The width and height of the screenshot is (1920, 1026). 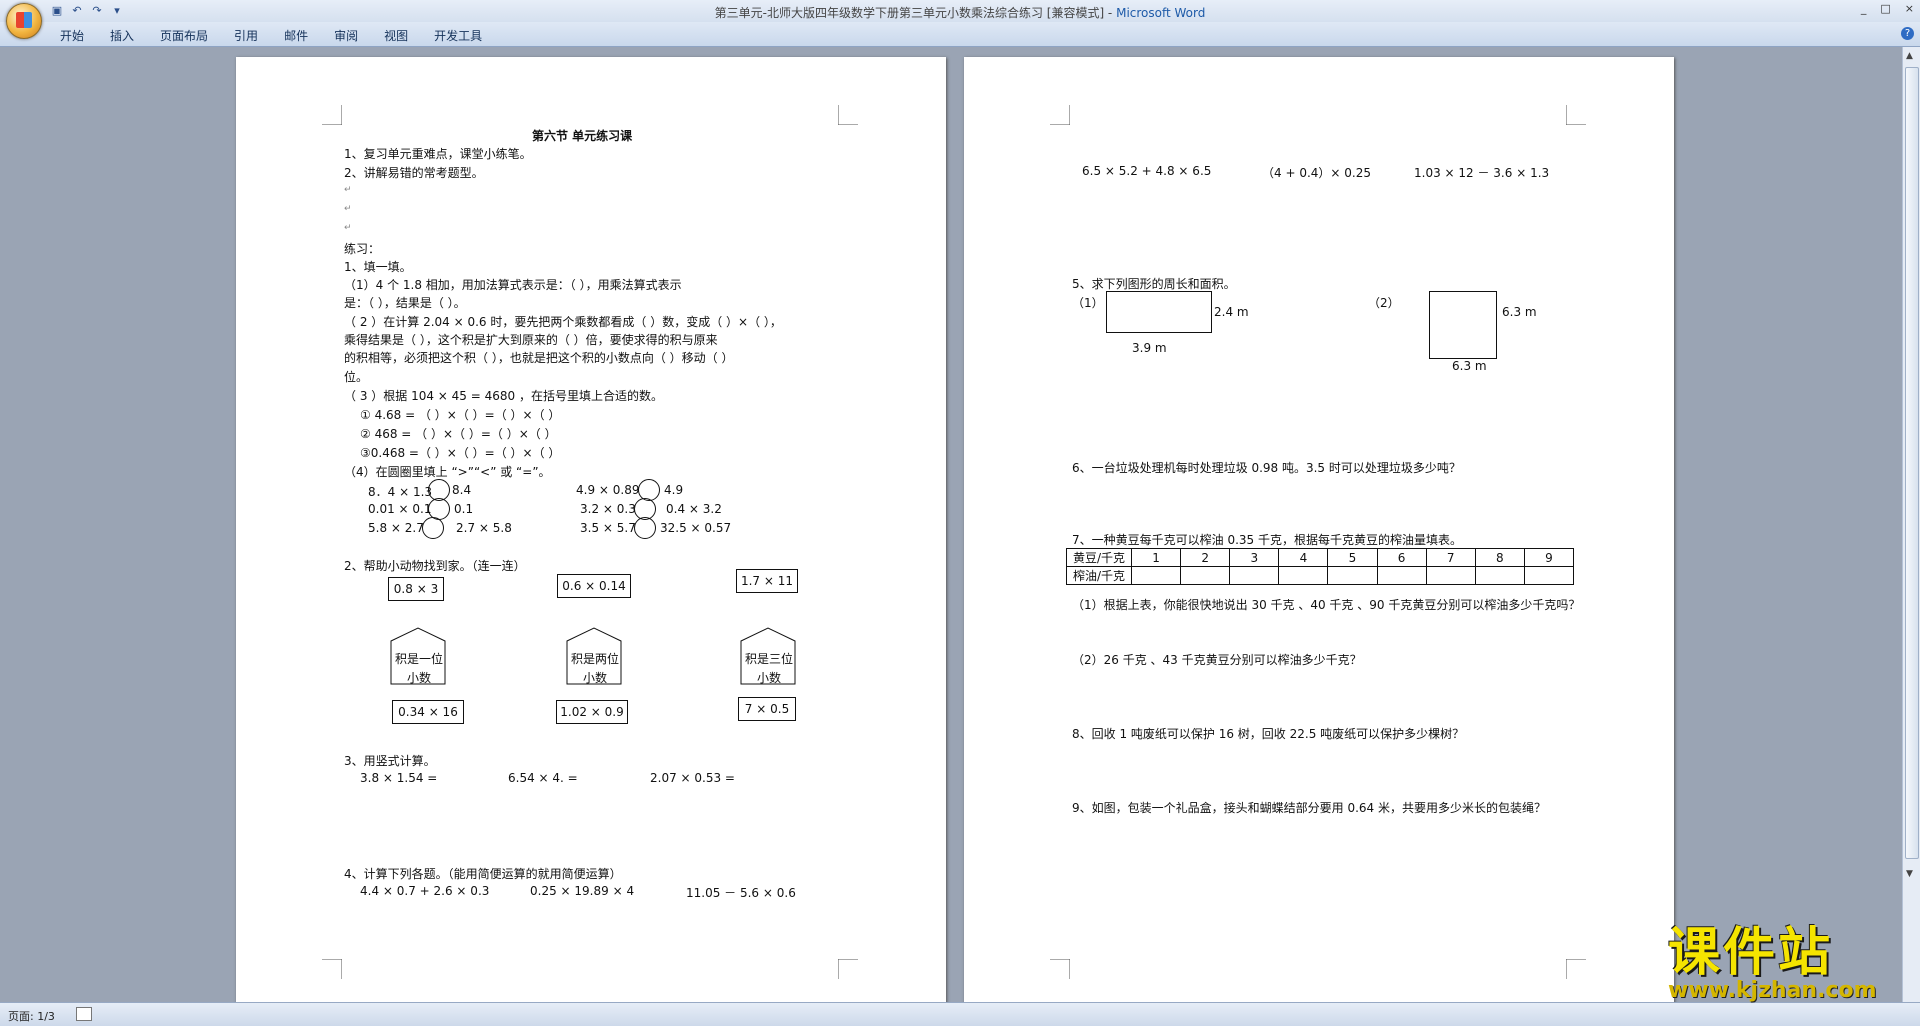 What do you see at coordinates (1912, 463) in the screenshot?
I see `scrollbar-thumb` at bounding box center [1912, 463].